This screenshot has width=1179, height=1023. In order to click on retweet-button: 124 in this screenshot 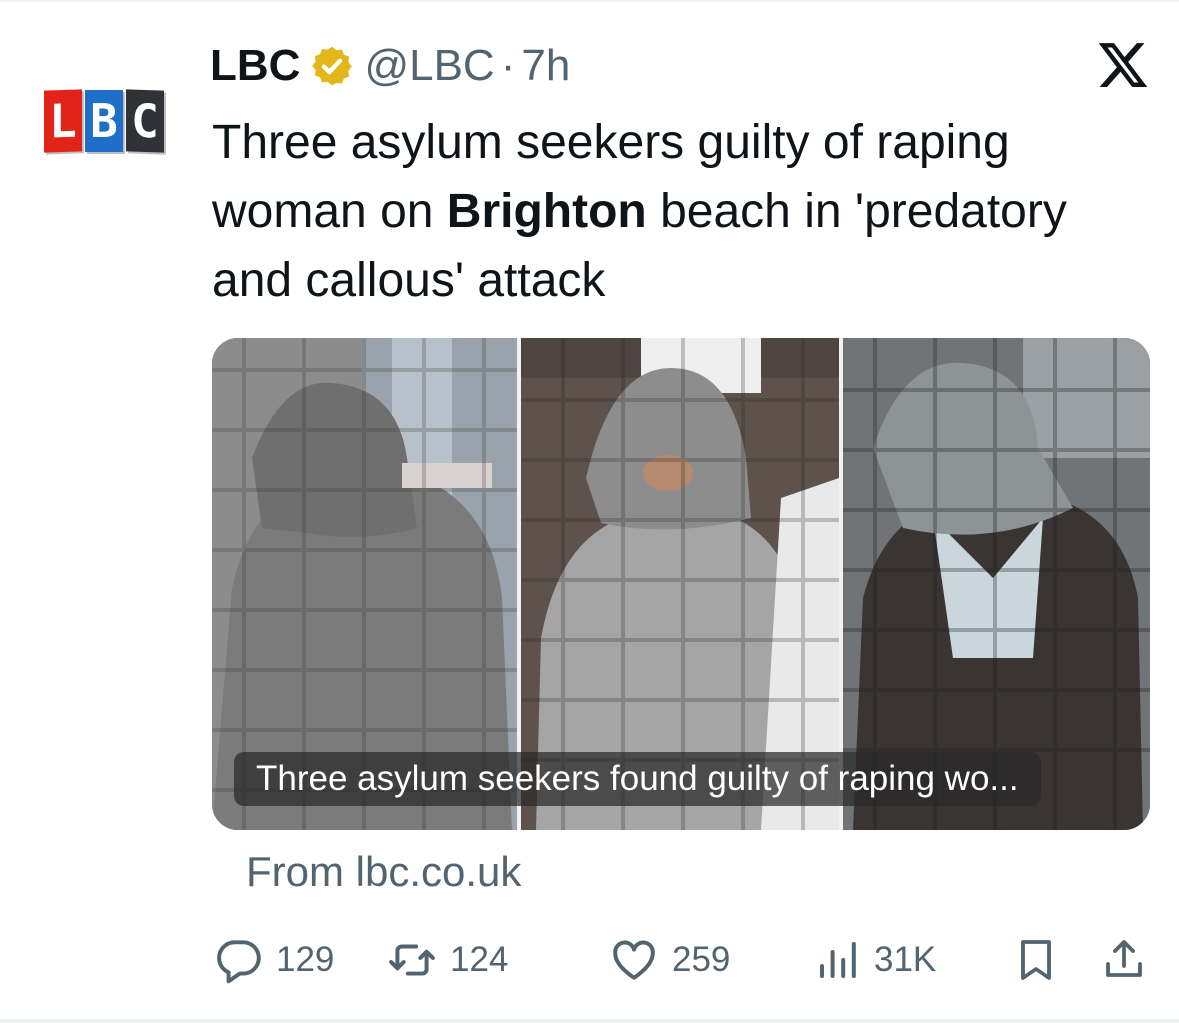, I will do `click(447, 960)`.